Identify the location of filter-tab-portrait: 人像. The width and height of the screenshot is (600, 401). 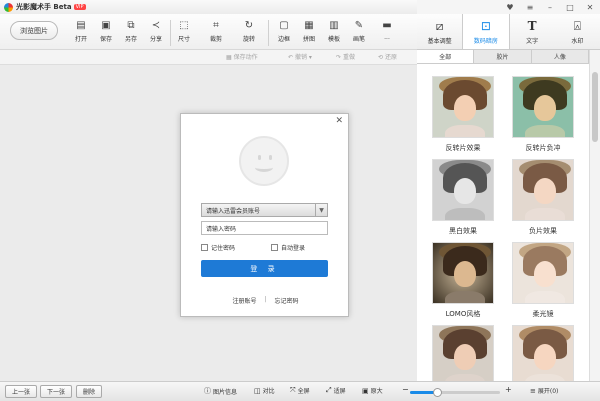
(560, 56).